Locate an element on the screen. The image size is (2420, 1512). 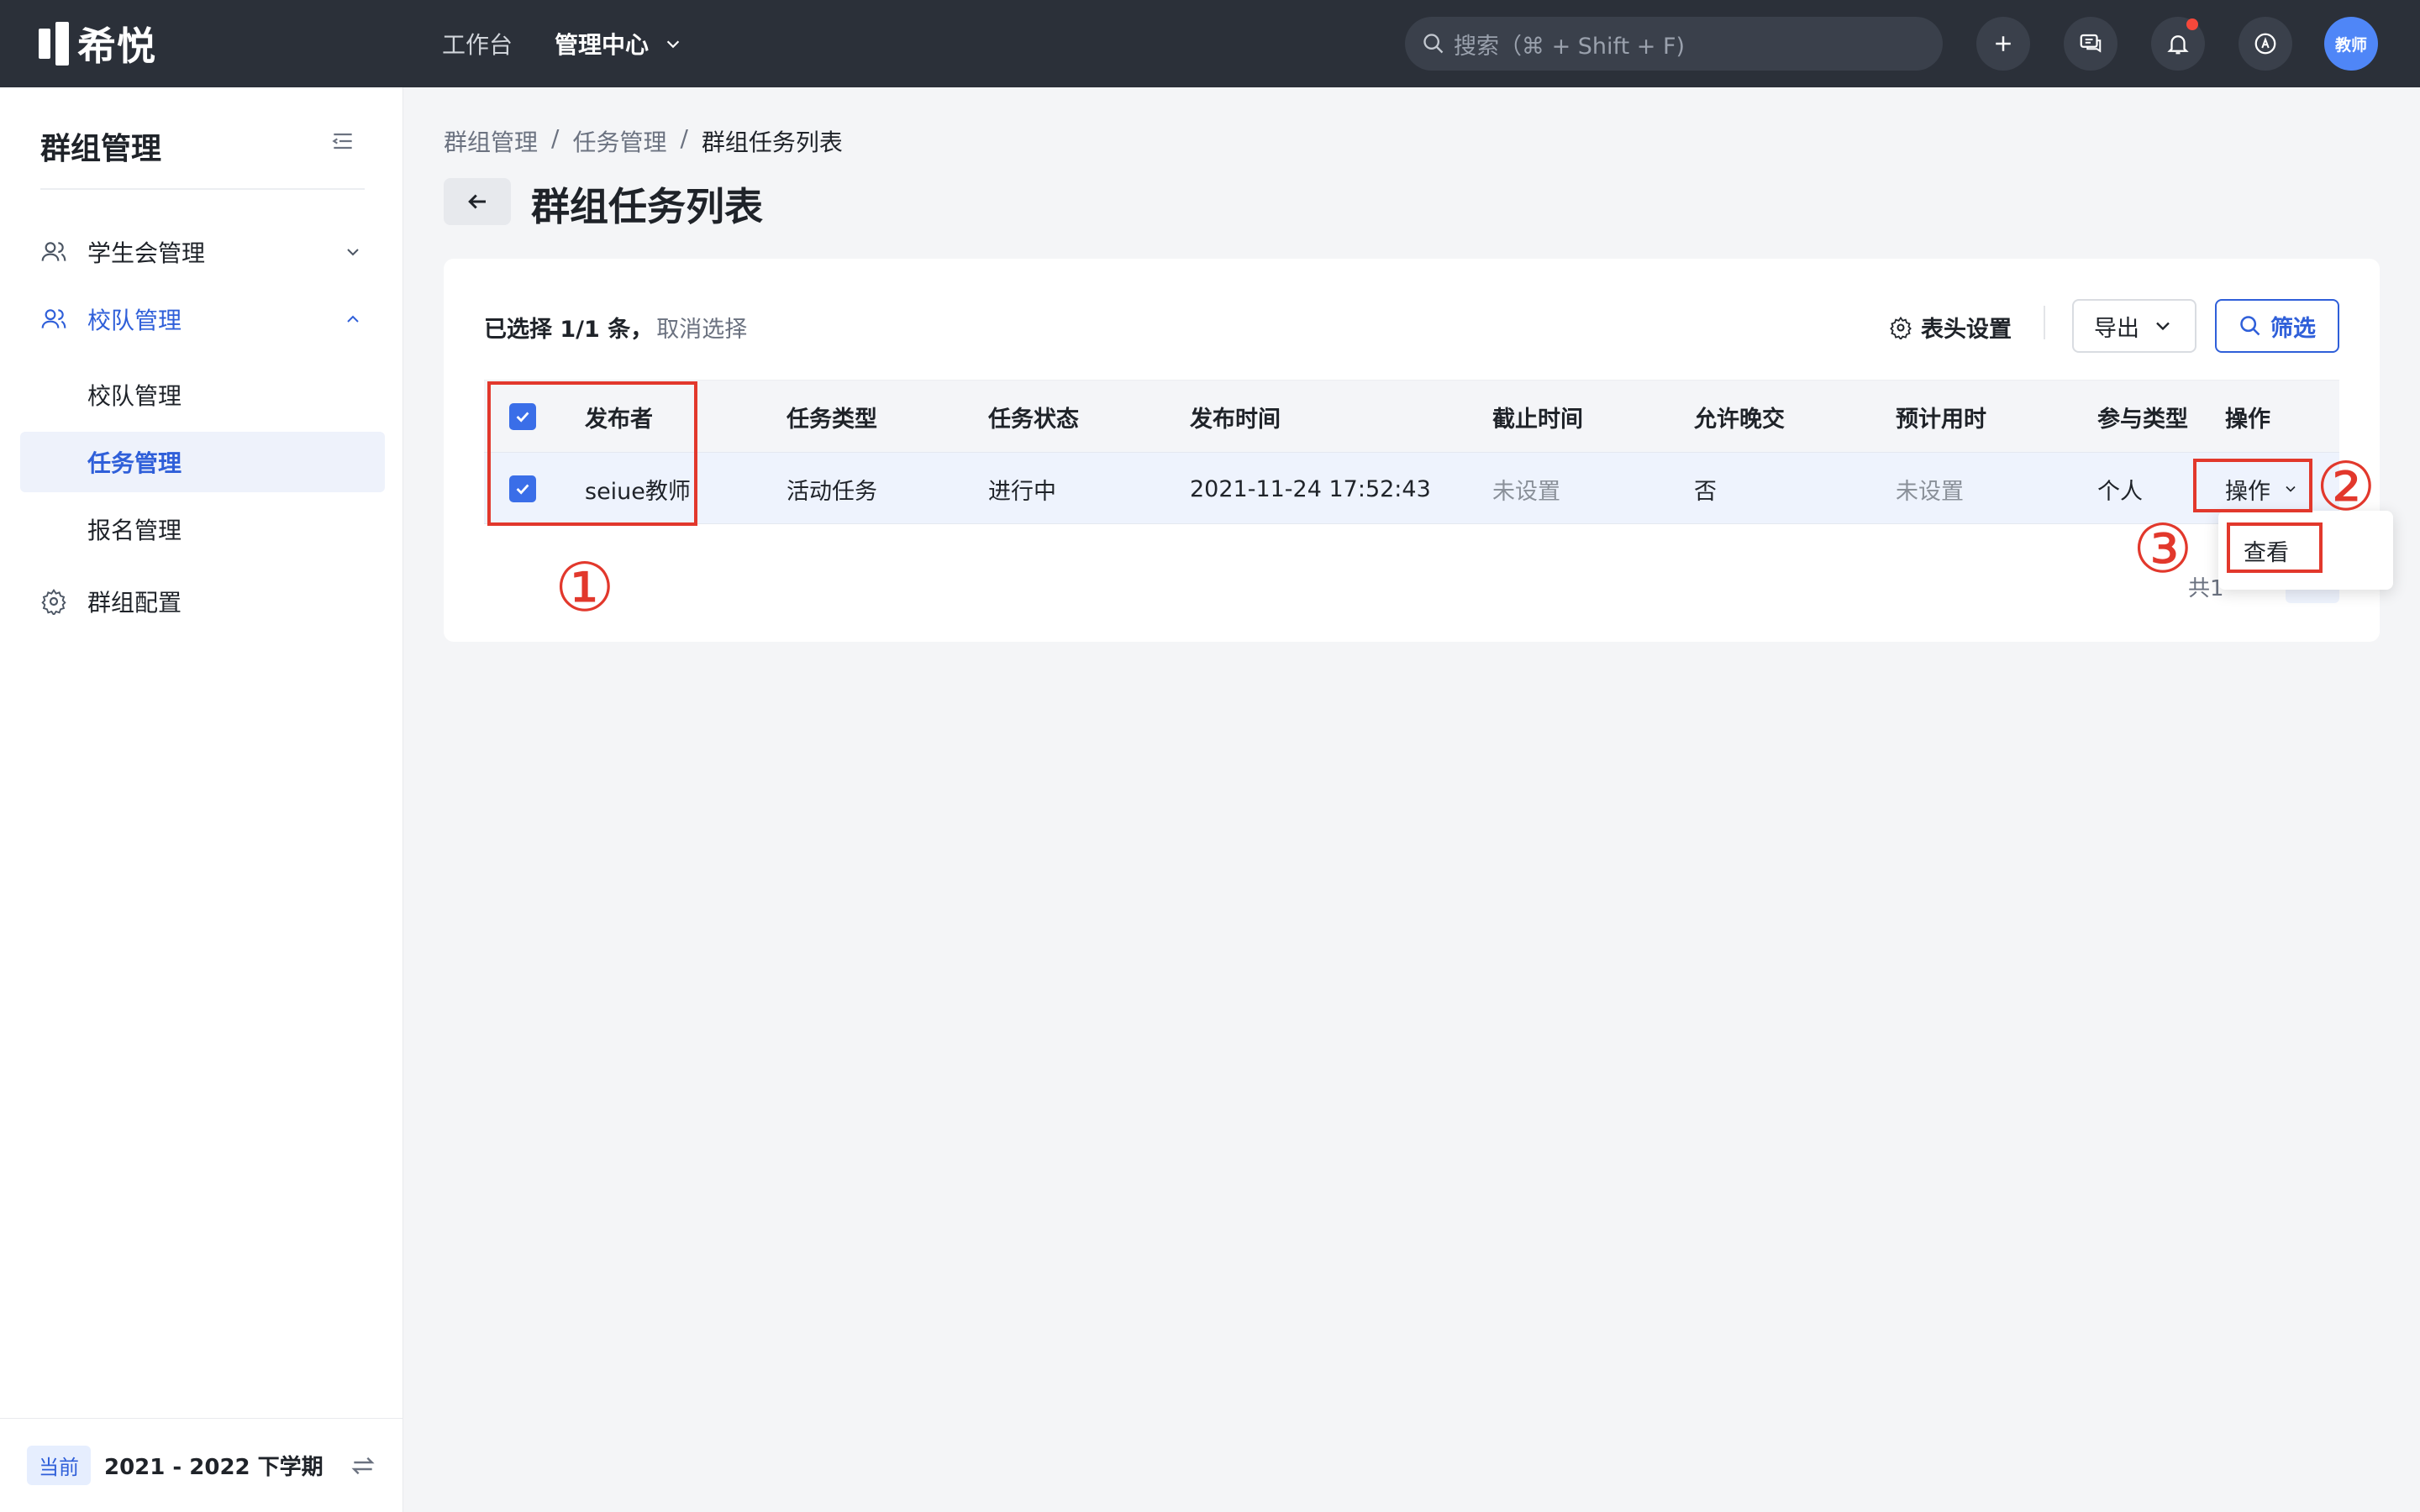
messages-button is located at coordinates (2091, 44).